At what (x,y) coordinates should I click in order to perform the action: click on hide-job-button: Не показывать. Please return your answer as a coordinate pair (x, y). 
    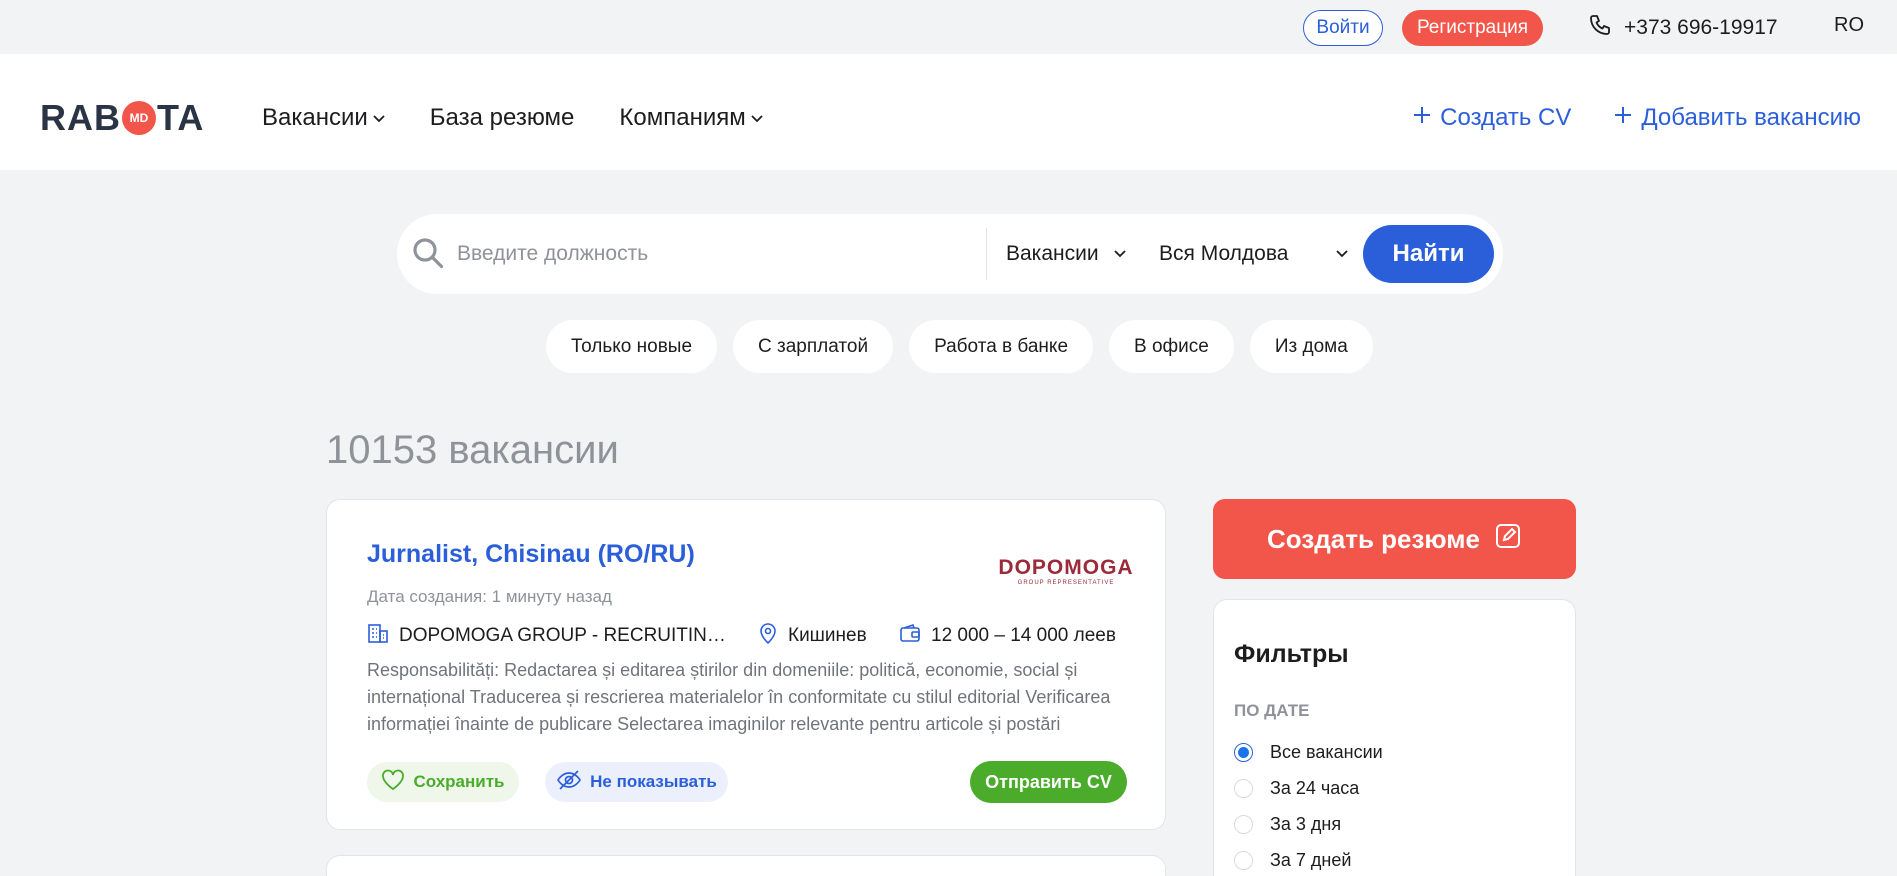
    Looking at the image, I should click on (636, 782).